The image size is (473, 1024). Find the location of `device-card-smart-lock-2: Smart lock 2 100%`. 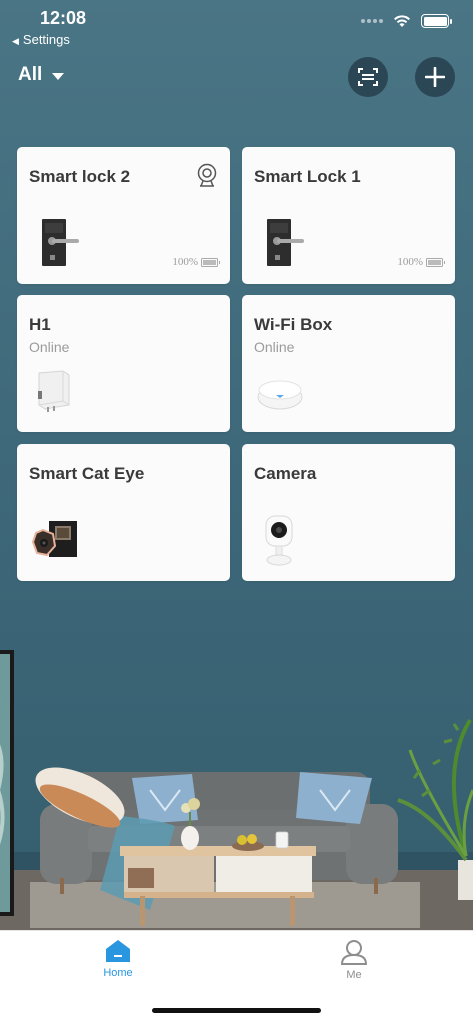

device-card-smart-lock-2: Smart lock 2 100% is located at coordinates (123, 215).